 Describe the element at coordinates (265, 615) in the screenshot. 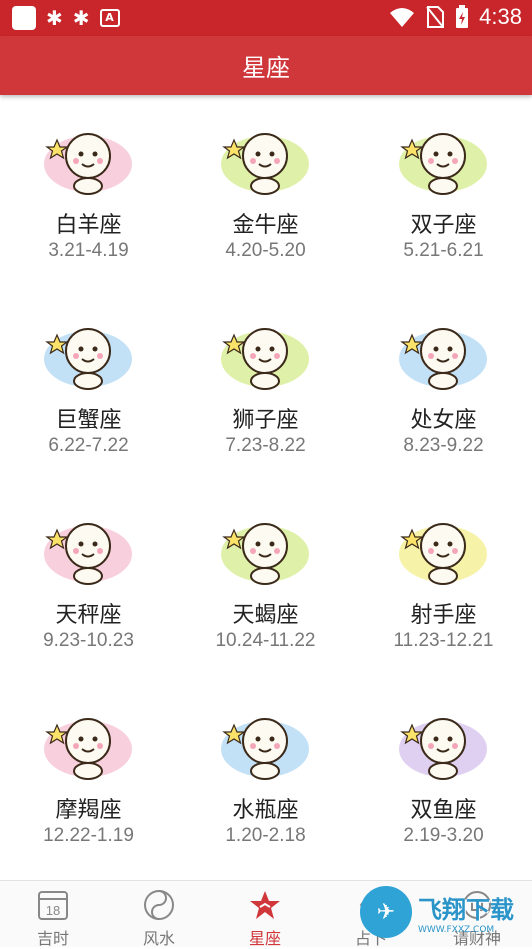

I see `zodiac-name: 天蝎座` at that location.